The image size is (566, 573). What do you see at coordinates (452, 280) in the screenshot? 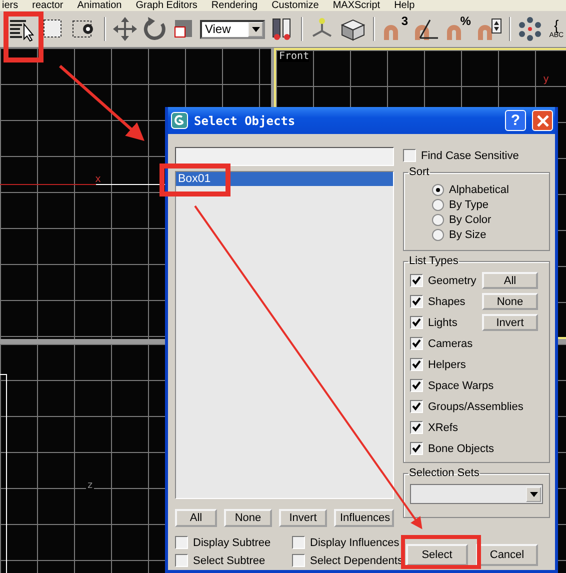
I see `checkbox-label: Geometry` at bounding box center [452, 280].